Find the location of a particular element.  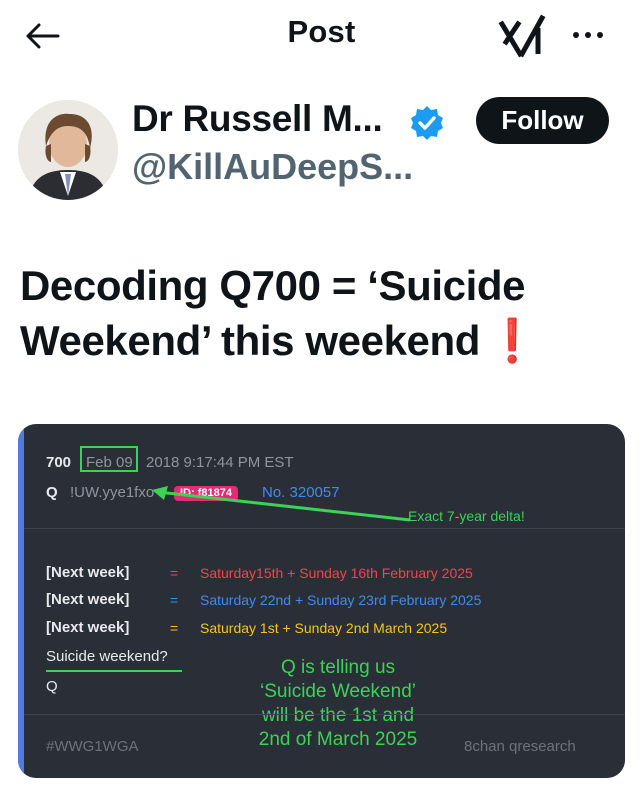

q-signature: Q is located at coordinates (52, 686).